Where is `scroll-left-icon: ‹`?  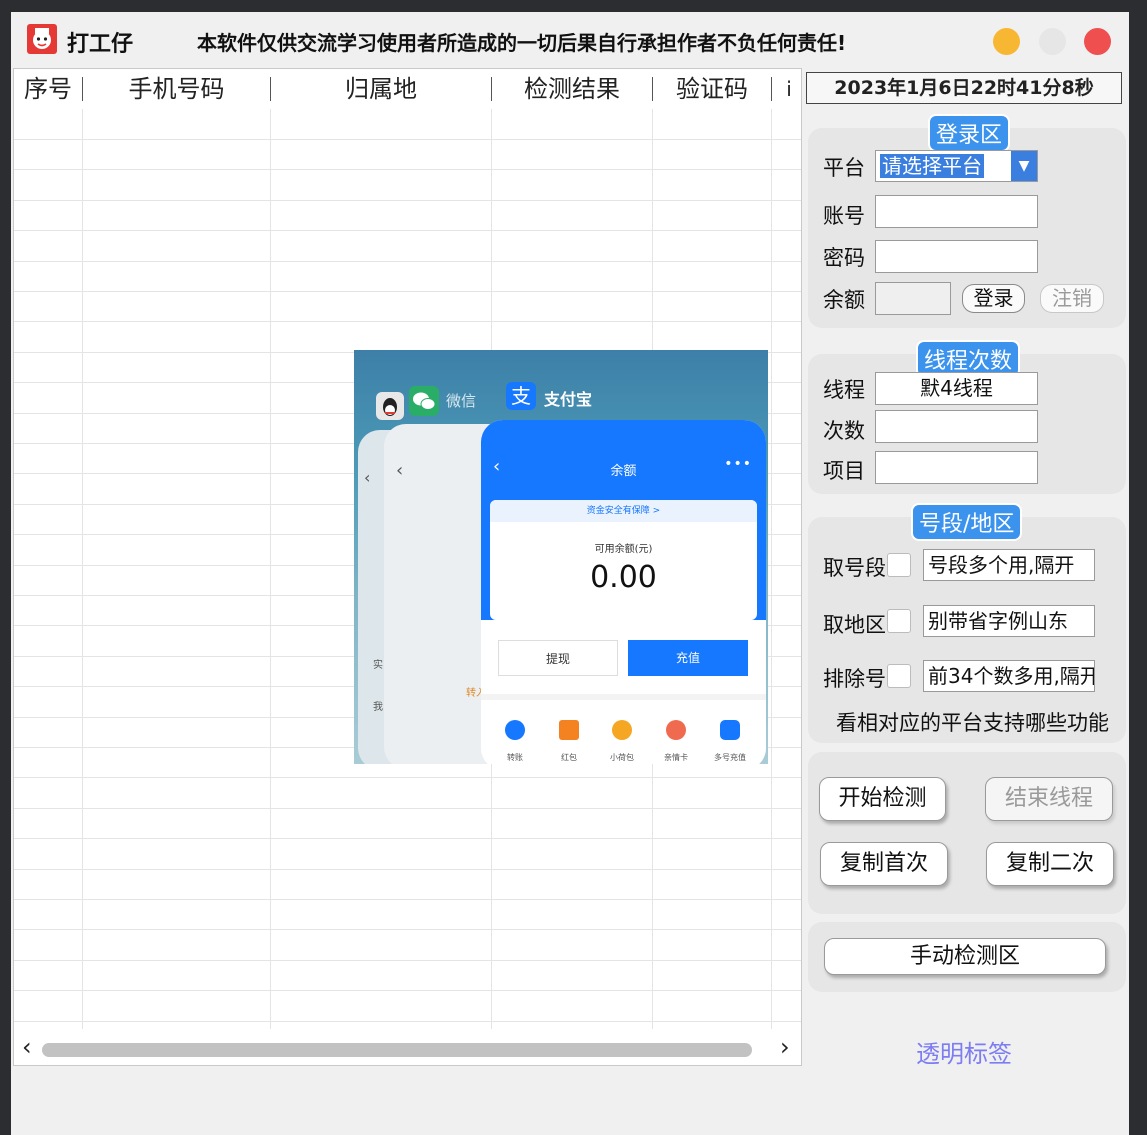
scroll-left-icon: ‹ is located at coordinates (27, 1047).